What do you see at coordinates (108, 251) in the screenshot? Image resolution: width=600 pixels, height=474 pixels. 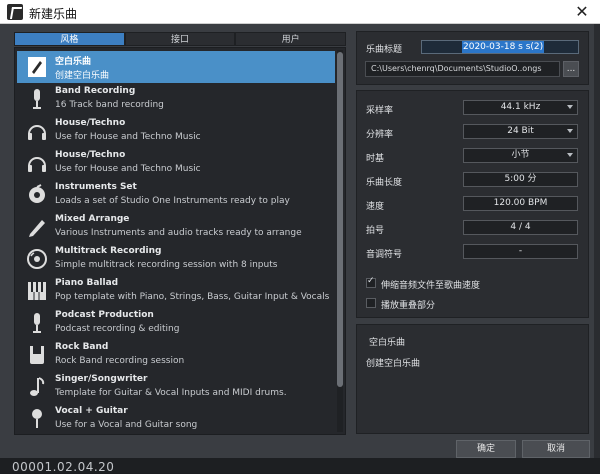 I see `template-name: Multitrack Recording` at bounding box center [108, 251].